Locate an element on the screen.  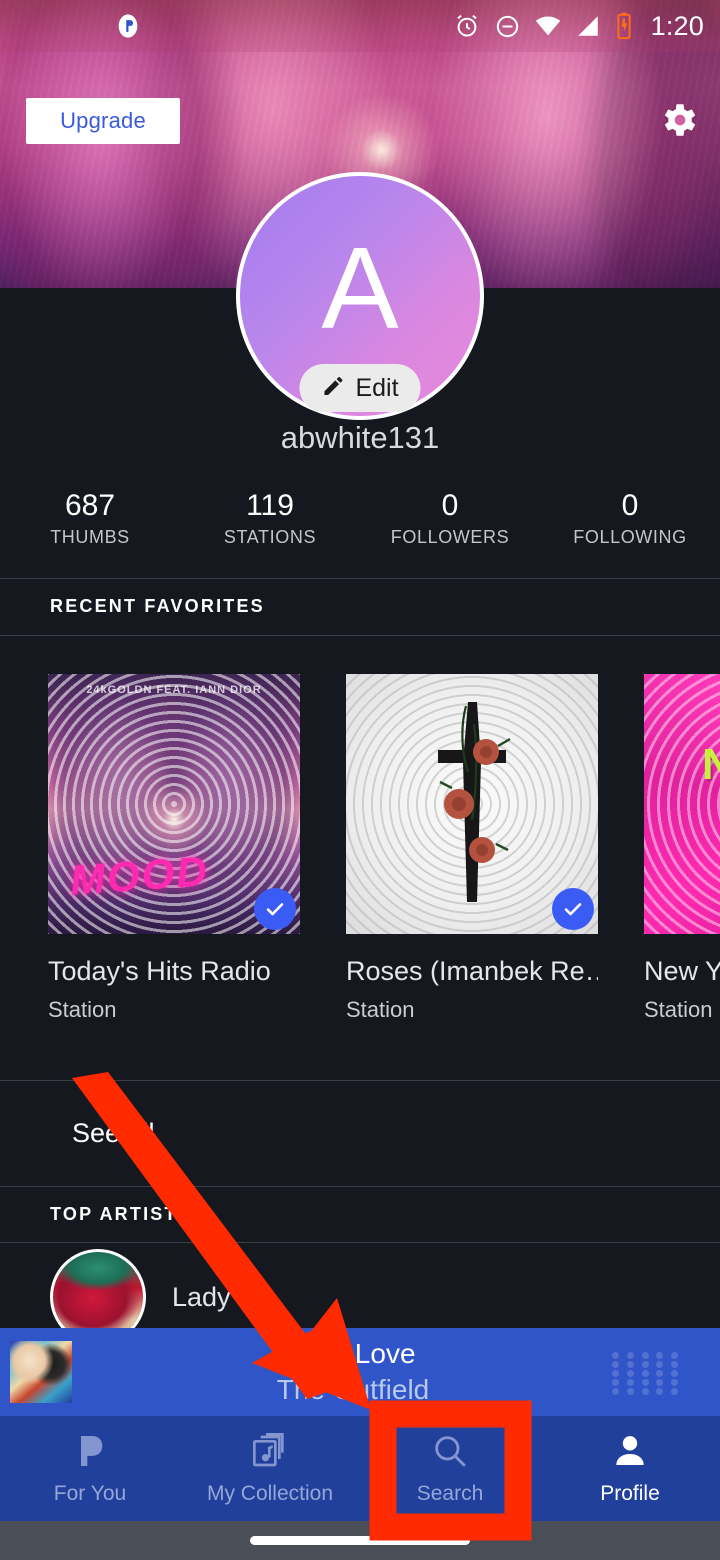
settings-button is located at coordinates (678, 122).